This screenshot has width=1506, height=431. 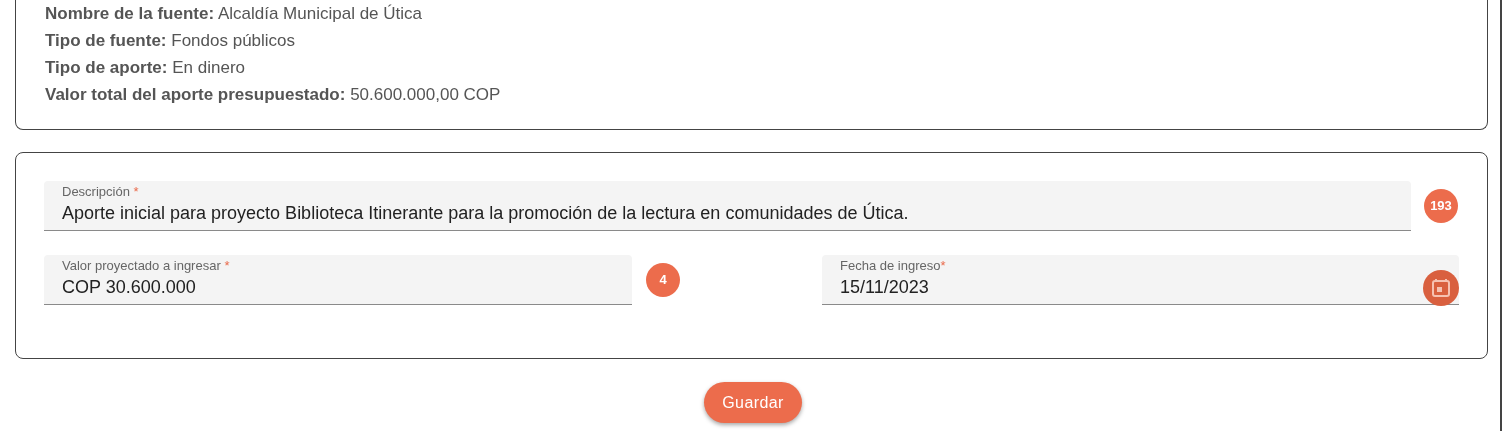 What do you see at coordinates (273, 95) in the screenshot?
I see `info-line: Valor total del aporte presupuestado: 50.600.000,00 COP` at bounding box center [273, 95].